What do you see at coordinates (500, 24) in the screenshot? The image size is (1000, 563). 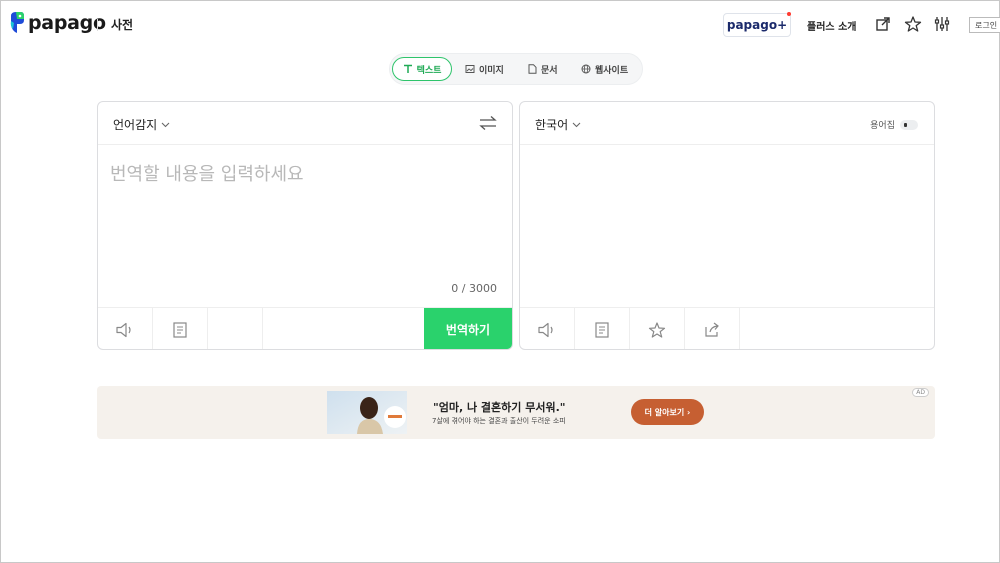 I see `header: papago 사전 papago+ 플러스 소개 로그인` at bounding box center [500, 24].